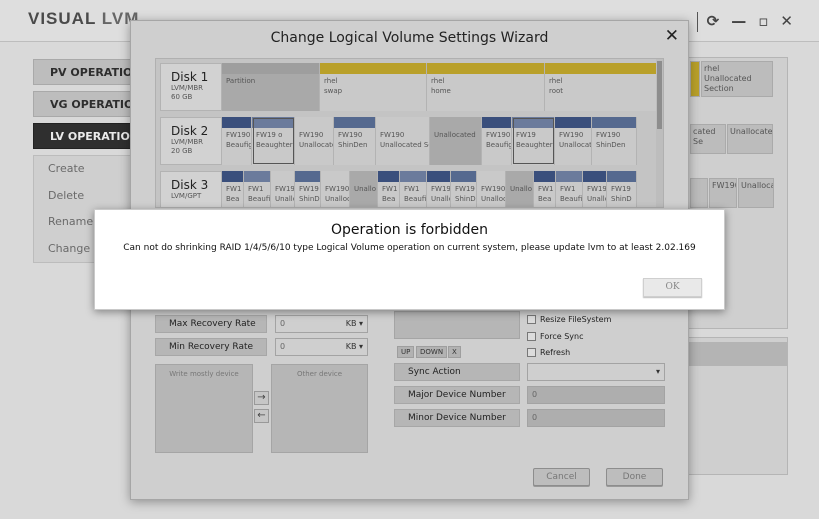 Image resolution: width=819 pixels, height=519 pixels. Describe the element at coordinates (634, 477) in the screenshot. I see `done-button: Done` at that location.